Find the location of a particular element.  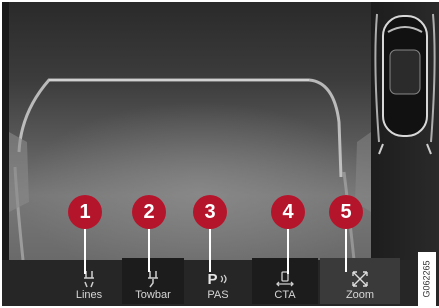

lines-button: Lines is located at coordinates (89, 281).